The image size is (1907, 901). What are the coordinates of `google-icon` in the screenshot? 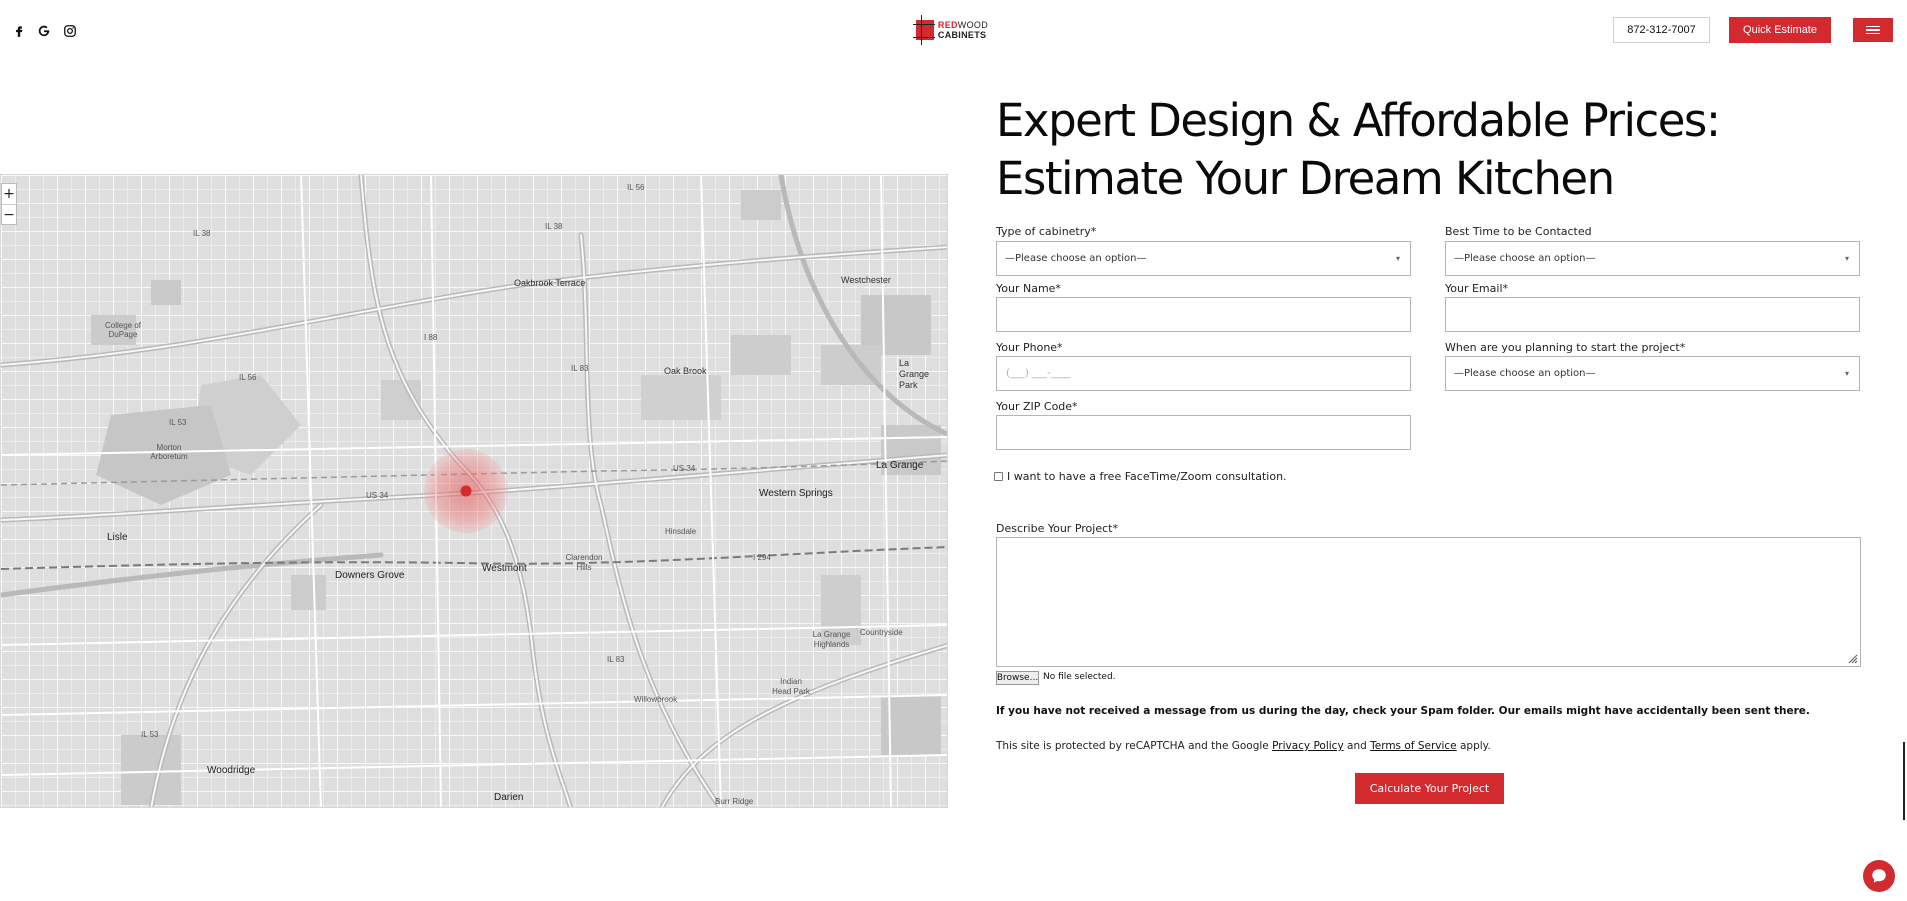 It's located at (44, 31).